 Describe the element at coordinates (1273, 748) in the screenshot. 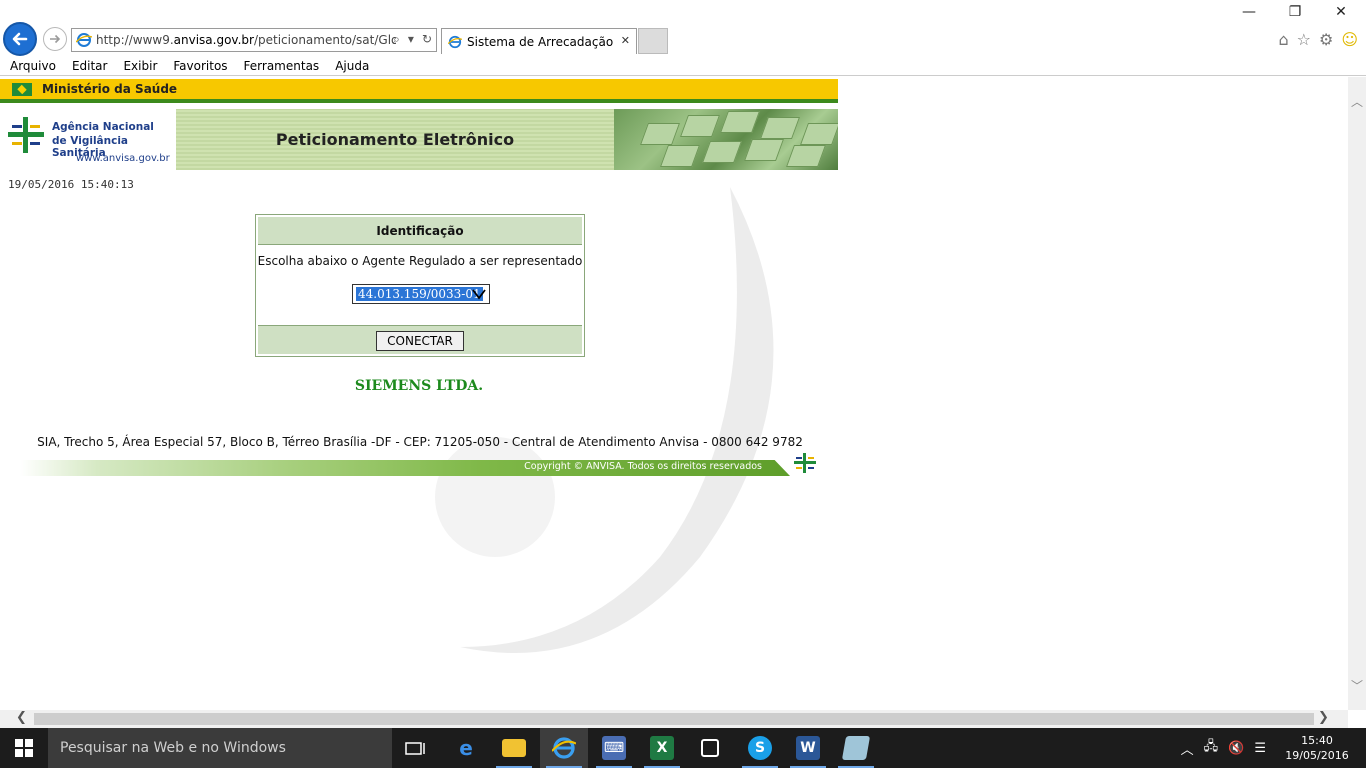

I see `system-tray: ︿ 🖧 🔇 ☰ 15:40 19/05/2016` at that location.